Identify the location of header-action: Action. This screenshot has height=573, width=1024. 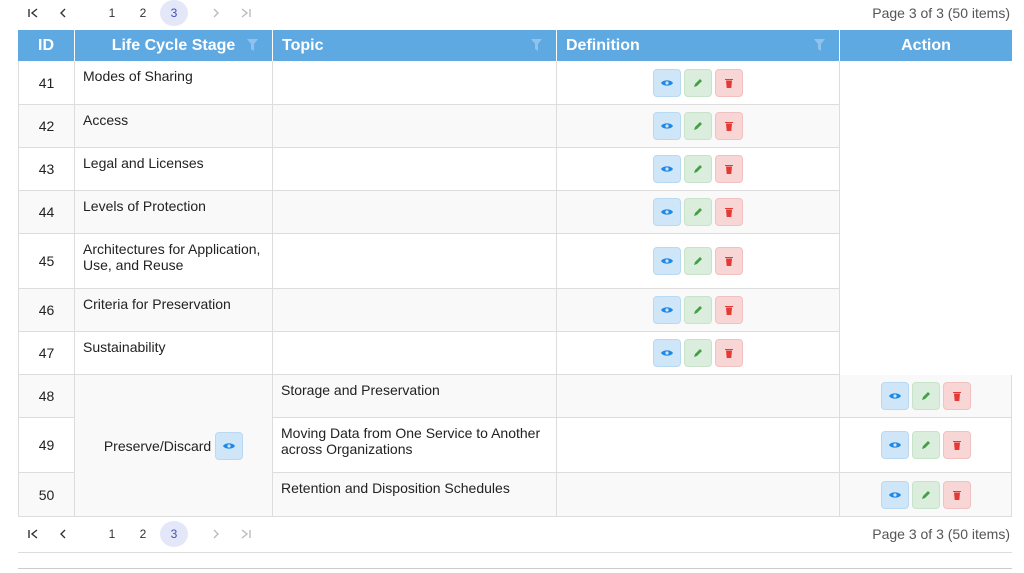
(926, 45).